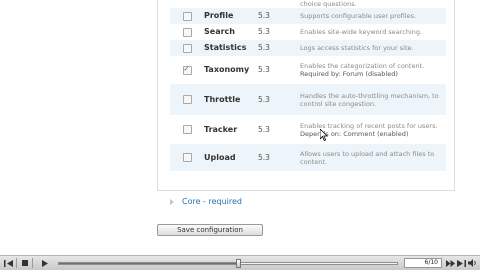 Image resolution: width=480 pixels, height=270 pixels. Describe the element at coordinates (362, 66) in the screenshot. I see `module-description: Enables the categorization of content.` at that location.